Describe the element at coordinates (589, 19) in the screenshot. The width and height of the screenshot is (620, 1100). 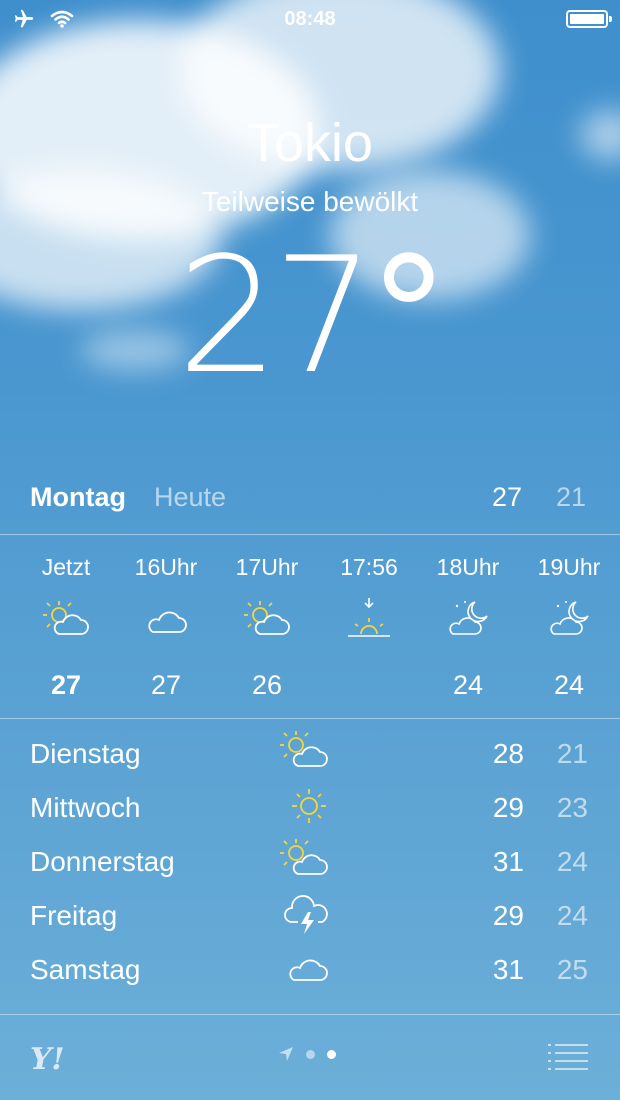
I see `battery-icon` at that location.